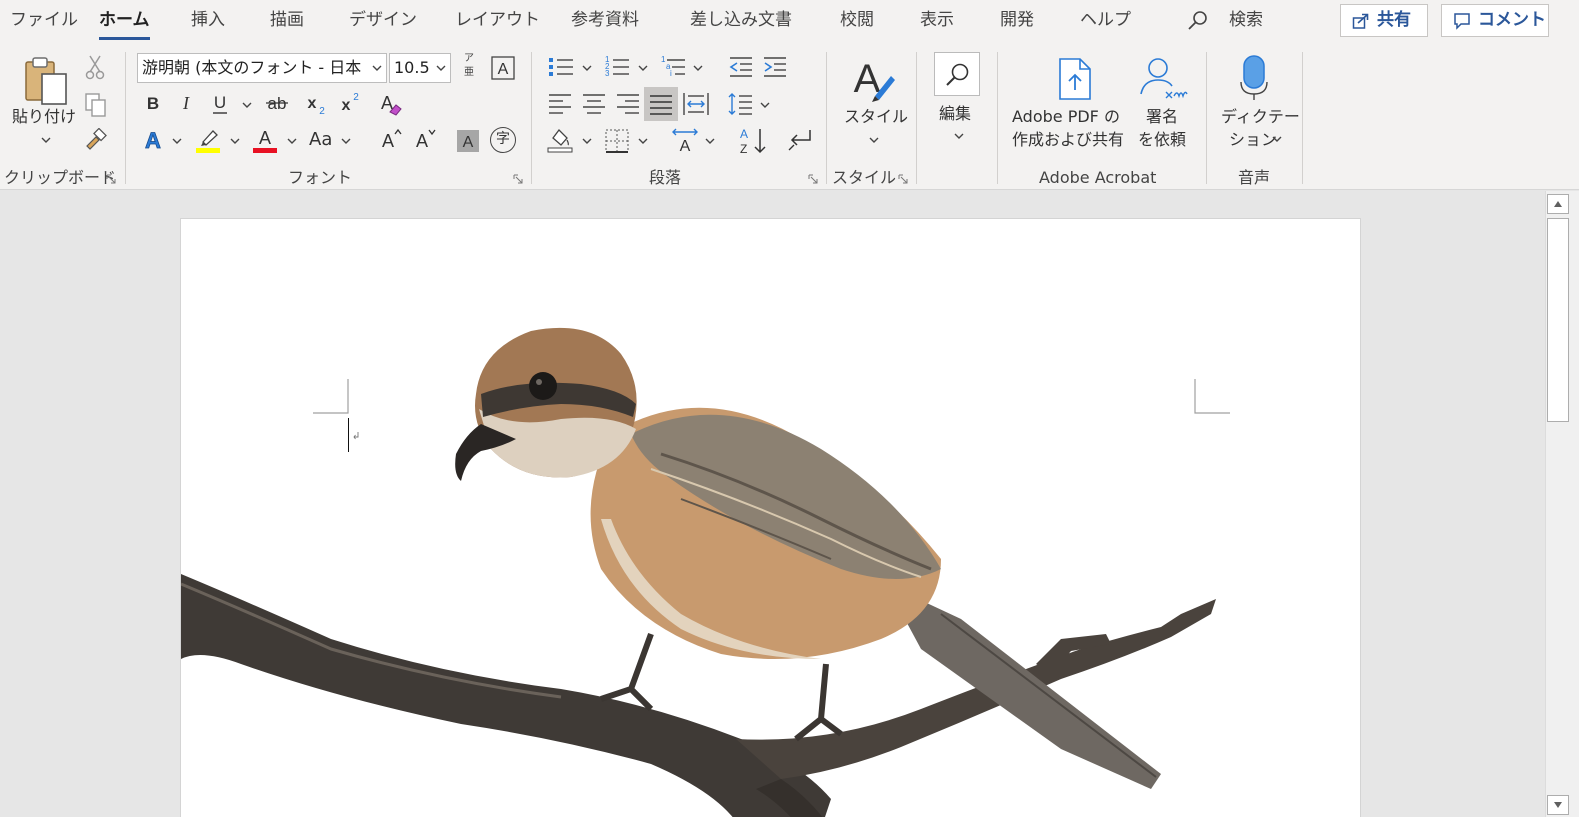  I want to click on shading-icon, so click(561, 140).